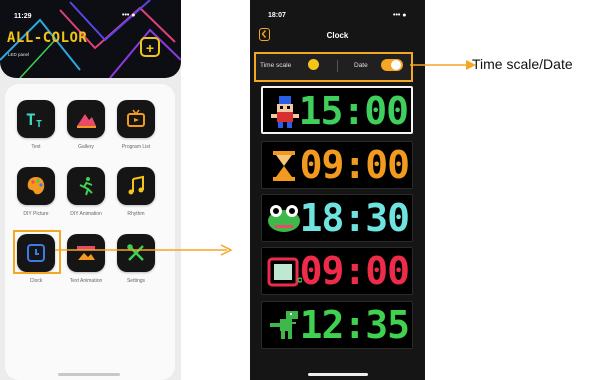 The image size is (601, 380). Describe the element at coordinates (37, 252) in the screenshot. I see `clock-highlight-box` at that location.